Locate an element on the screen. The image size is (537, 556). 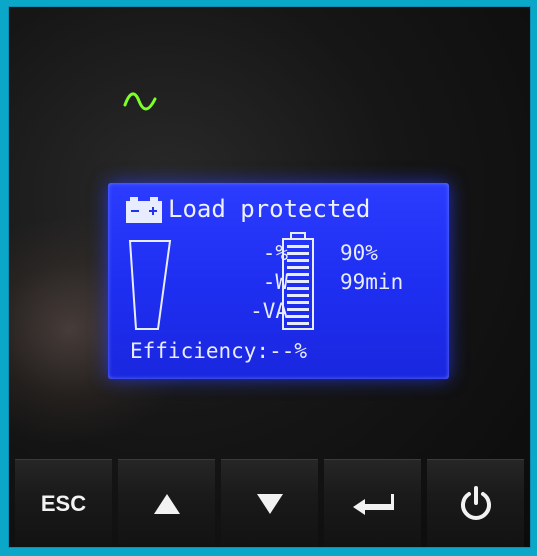
power-icon is located at coordinates (475, 503).